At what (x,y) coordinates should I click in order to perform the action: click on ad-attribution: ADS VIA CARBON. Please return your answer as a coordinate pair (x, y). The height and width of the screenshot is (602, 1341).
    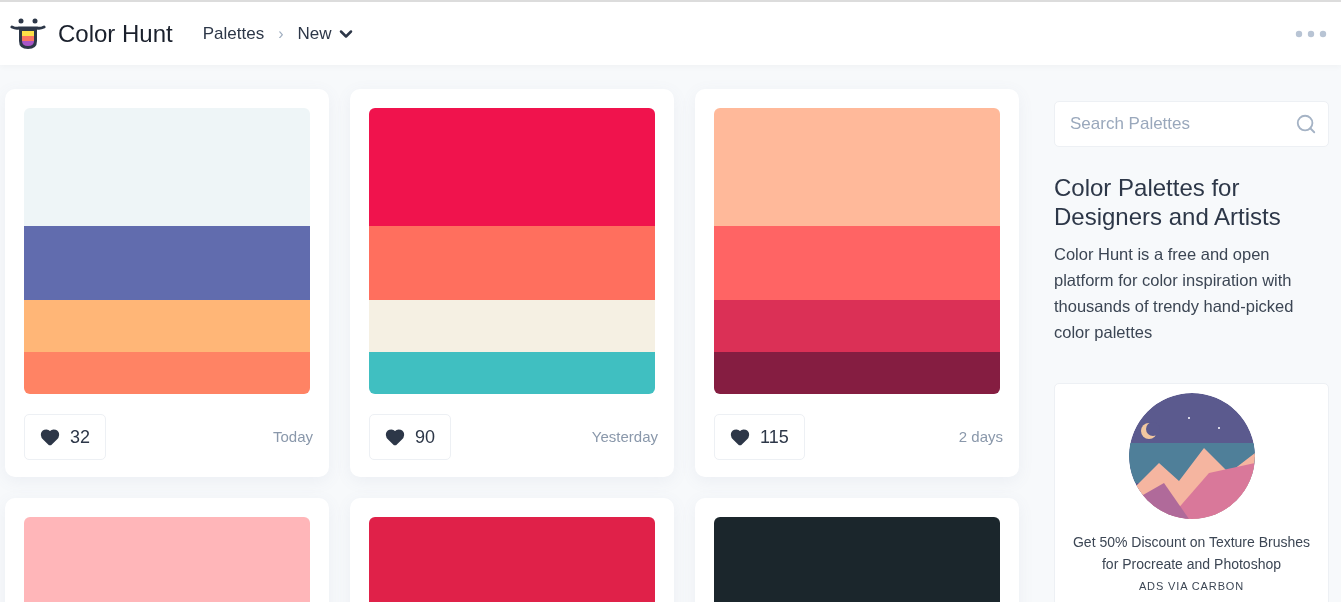
    Looking at the image, I should click on (1191, 586).